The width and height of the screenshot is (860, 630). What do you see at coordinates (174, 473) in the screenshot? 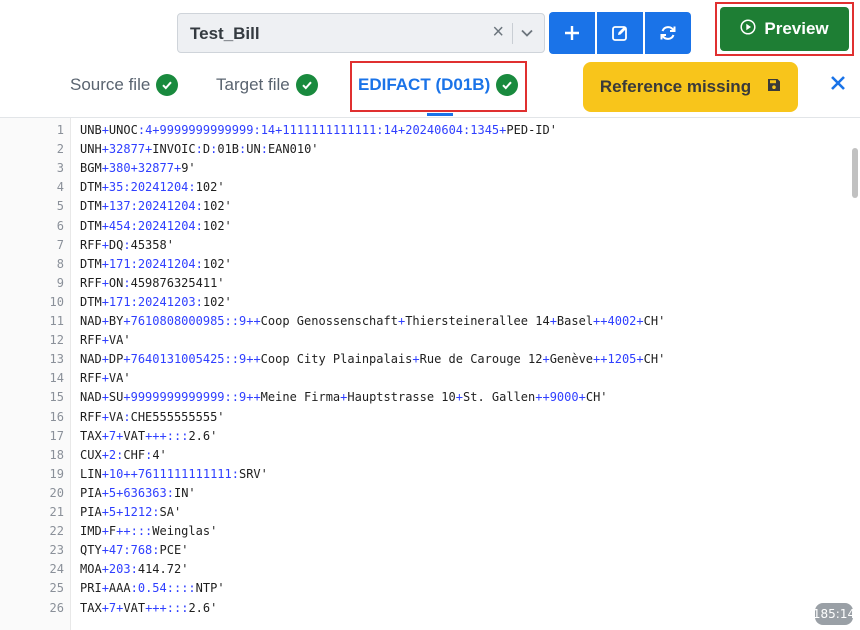
I see `code-text: LIN+10++7611111111111:SRV'` at bounding box center [174, 473].